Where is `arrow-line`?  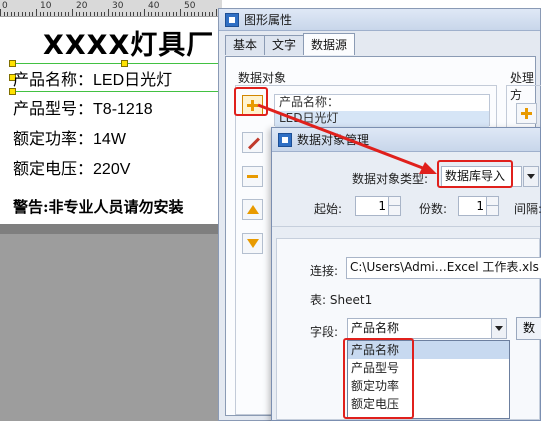
arrow-line is located at coordinates (343, 137).